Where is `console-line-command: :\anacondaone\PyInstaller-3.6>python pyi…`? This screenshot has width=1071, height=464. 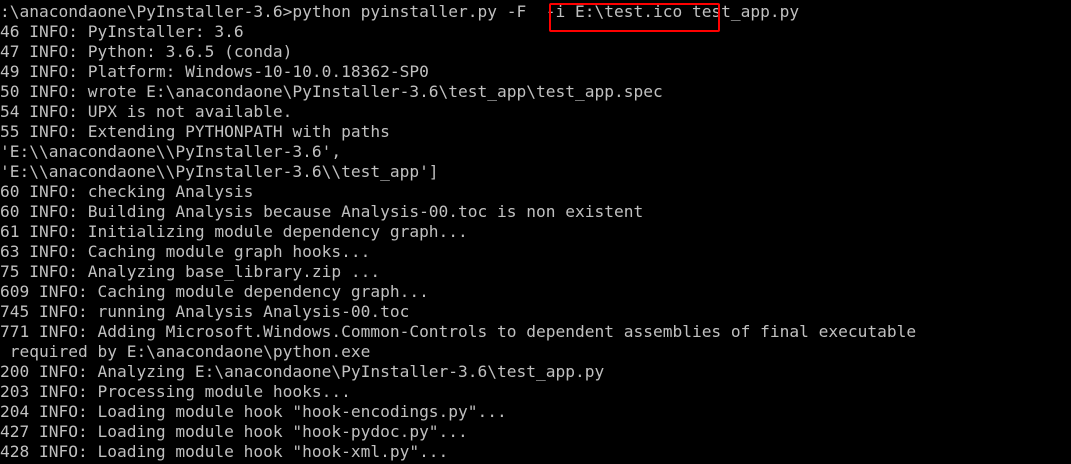 console-line-command: :\anacondaone\PyInstaller-3.6>python pyi… is located at coordinates (400, 11).